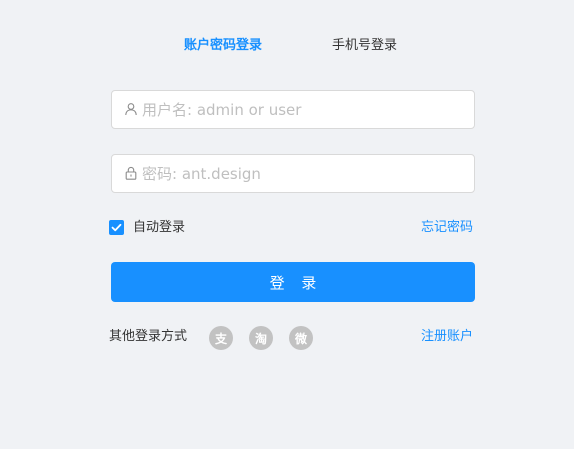 Image resolution: width=574 pixels, height=449 pixels. I want to click on username-field, so click(293, 109).